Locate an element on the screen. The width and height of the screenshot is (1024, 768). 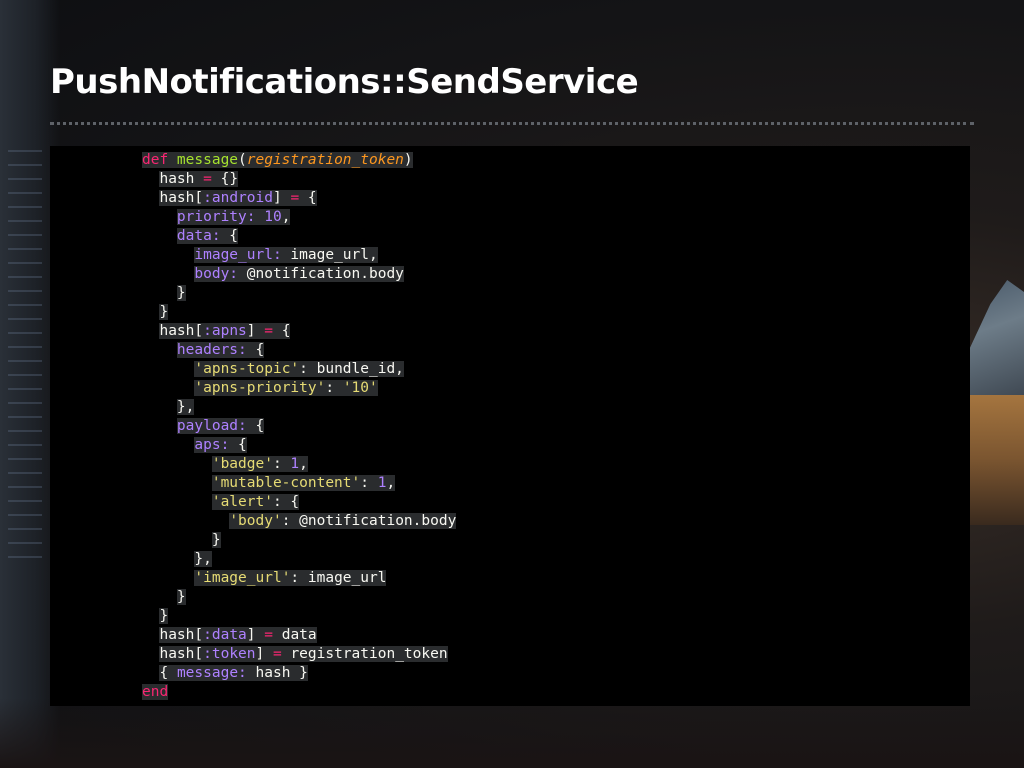
code-token: hash is located at coordinates (181, 179).